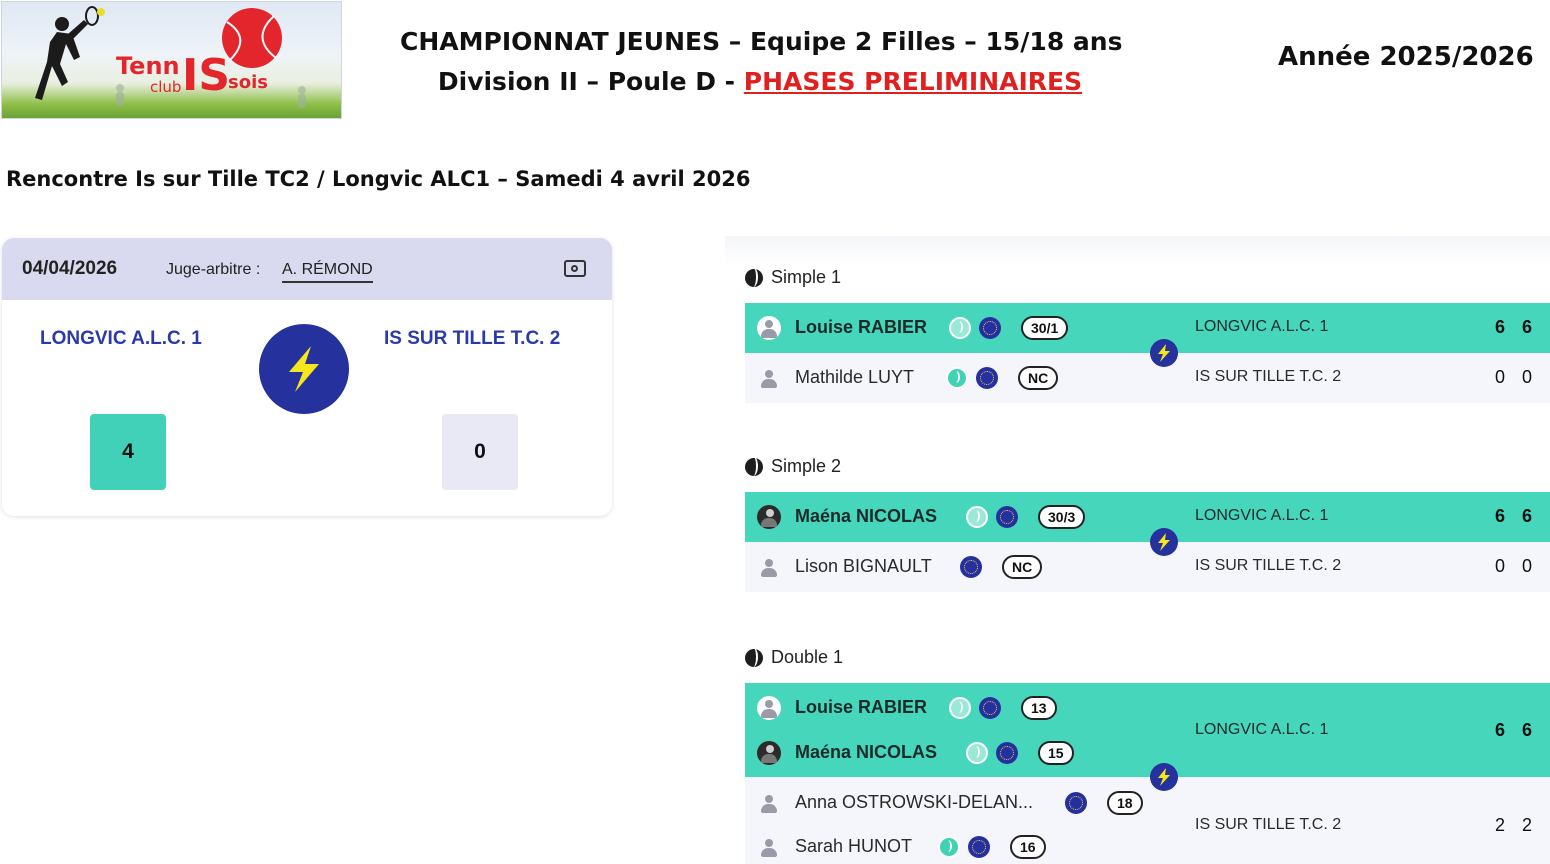  I want to click on encounter-date: 04/04/2026, so click(70, 268).